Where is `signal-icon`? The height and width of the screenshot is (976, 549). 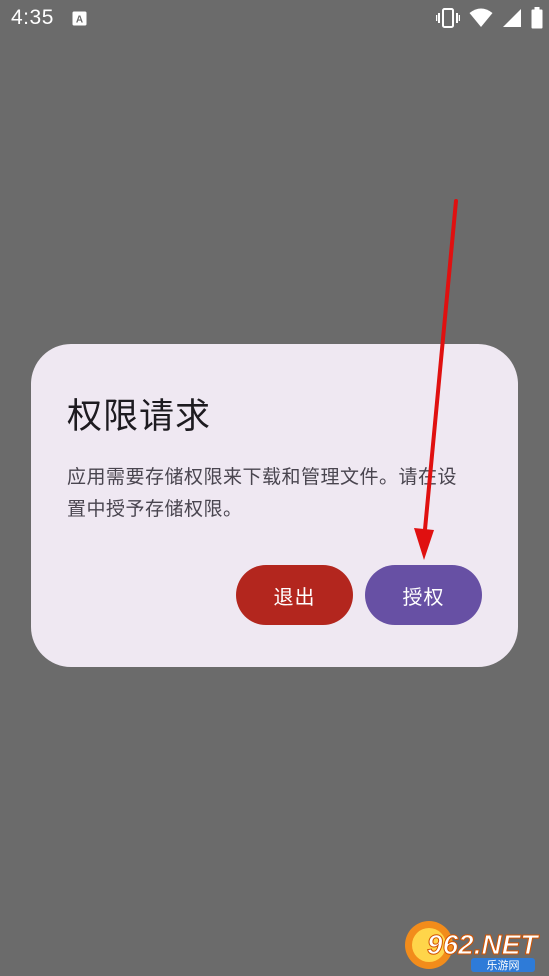
signal-icon is located at coordinates (512, 18).